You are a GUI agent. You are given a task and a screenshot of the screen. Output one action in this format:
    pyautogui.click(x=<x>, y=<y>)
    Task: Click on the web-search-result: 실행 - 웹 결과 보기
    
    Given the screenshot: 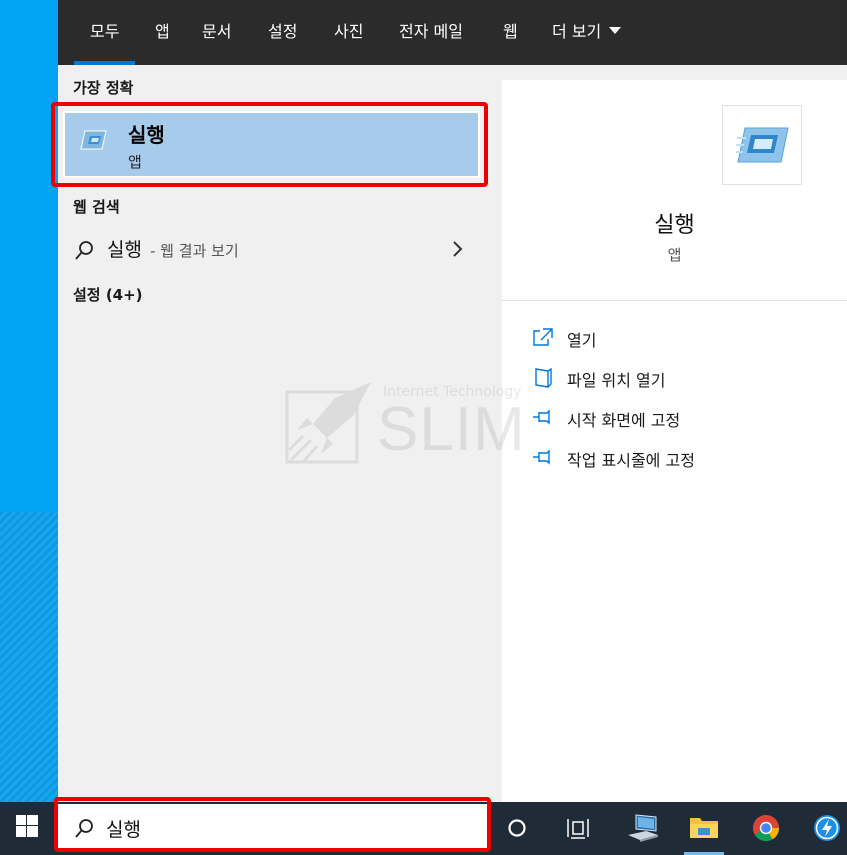 What is the action you would take?
    pyautogui.click(x=273, y=249)
    